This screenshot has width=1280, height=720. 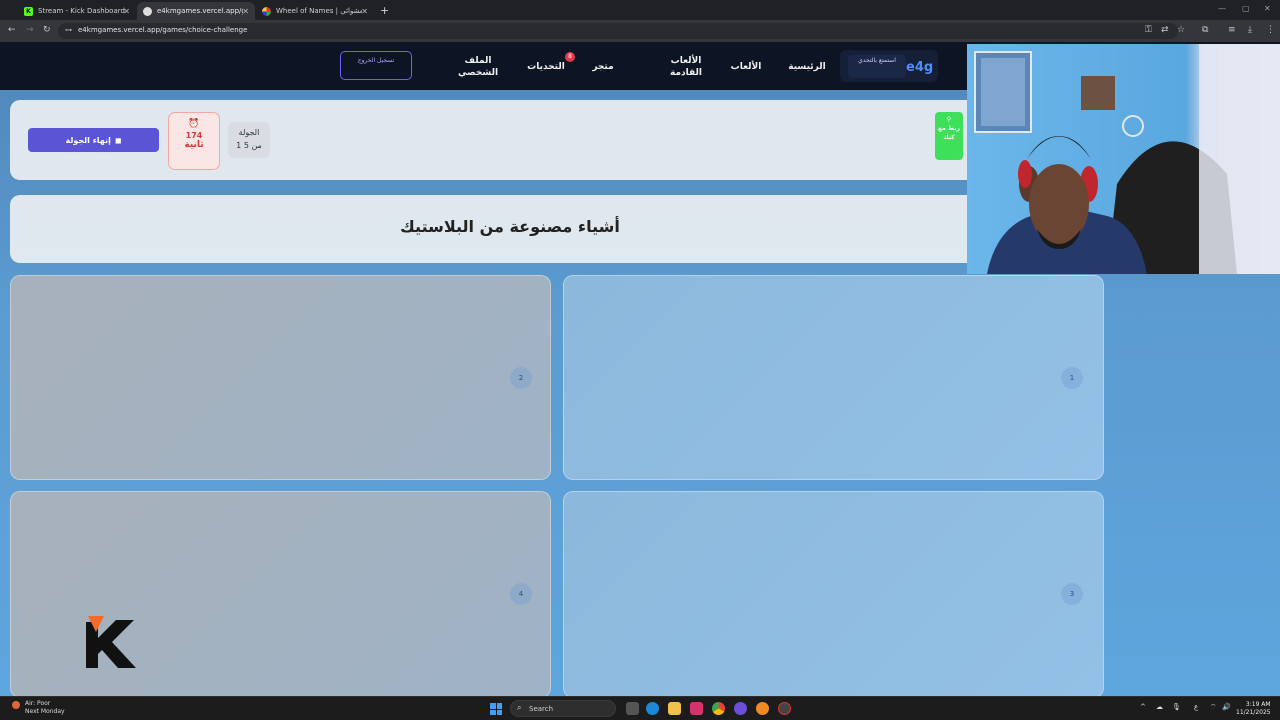 What do you see at coordinates (68, 30) in the screenshot?
I see `site-info-icon: ⊶` at bounding box center [68, 30].